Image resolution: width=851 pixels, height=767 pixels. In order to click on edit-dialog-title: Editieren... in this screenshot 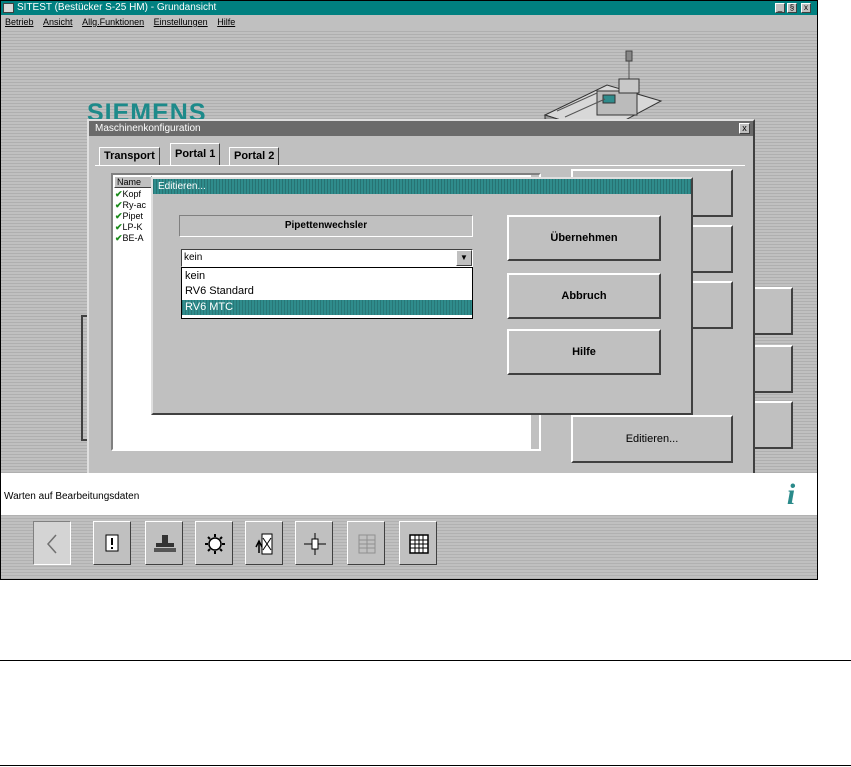, I will do `click(422, 186)`.